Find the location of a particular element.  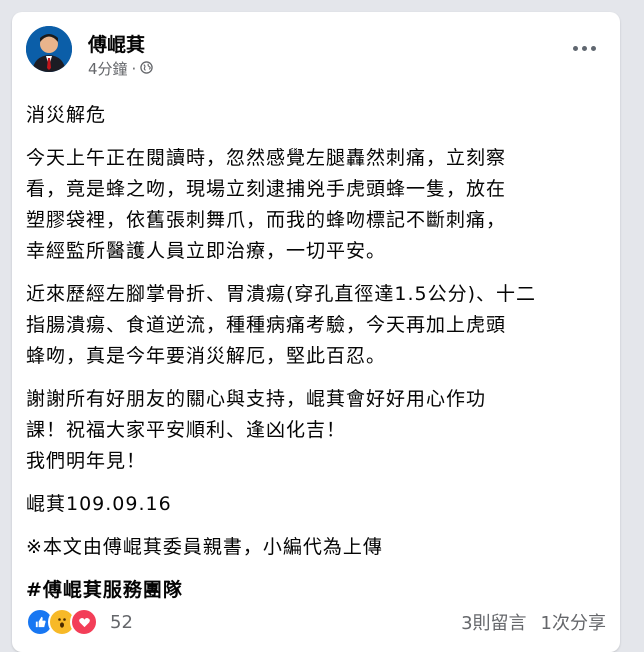

hashtag-link: #傅崐萁服務團隊 is located at coordinates (317, 590).